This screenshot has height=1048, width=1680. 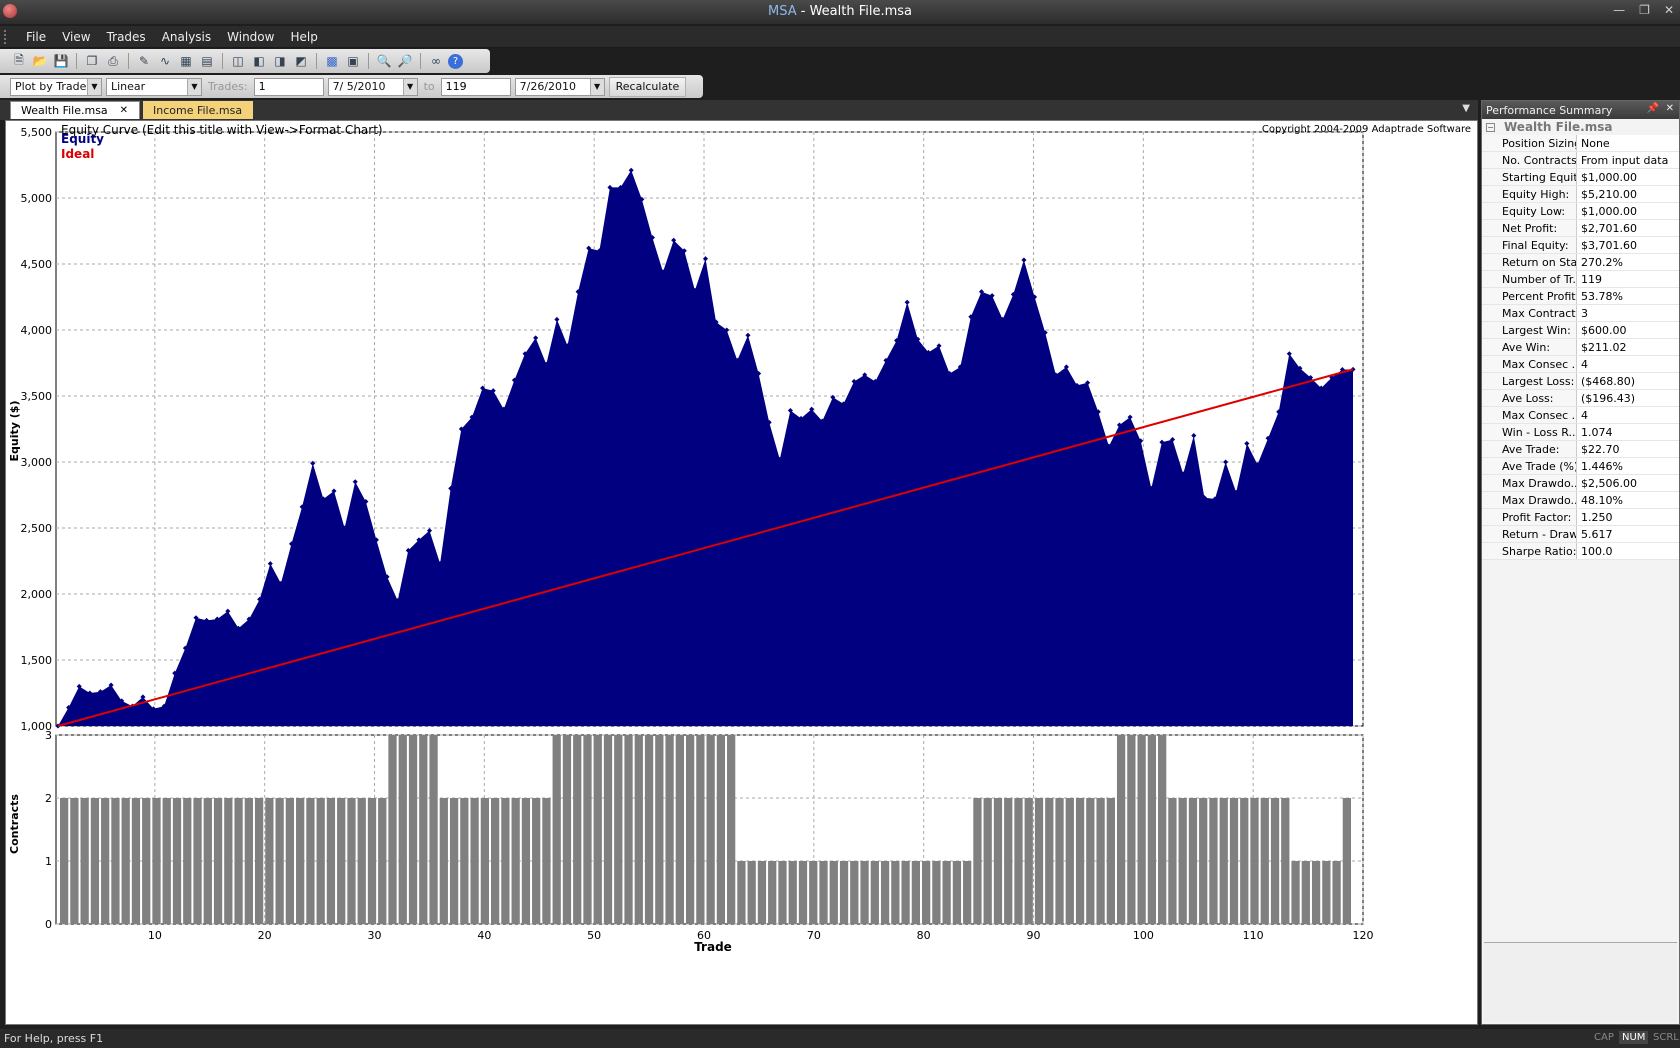 I want to click on summary-row: Ave Loss: ($196.43), so click(x=1580, y=398).